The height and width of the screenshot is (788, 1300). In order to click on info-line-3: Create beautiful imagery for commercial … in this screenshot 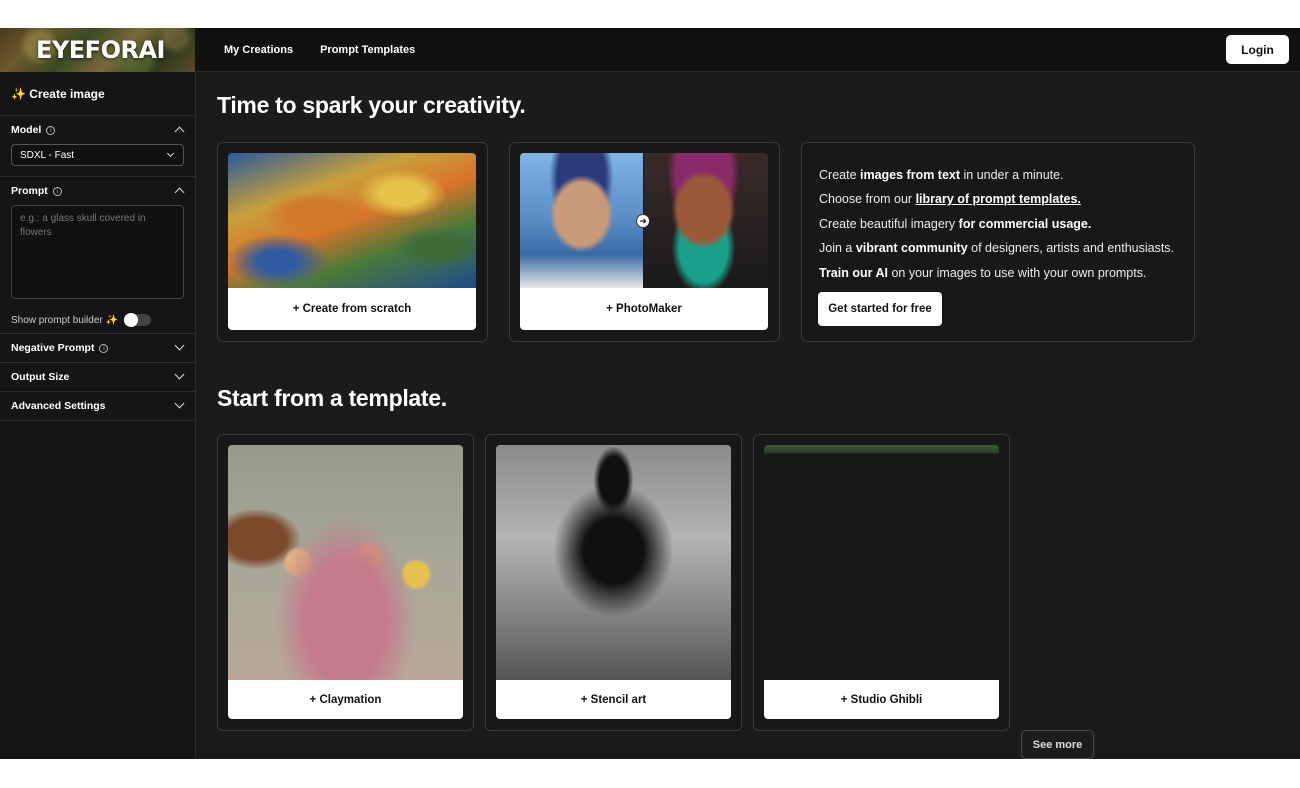, I will do `click(955, 223)`.